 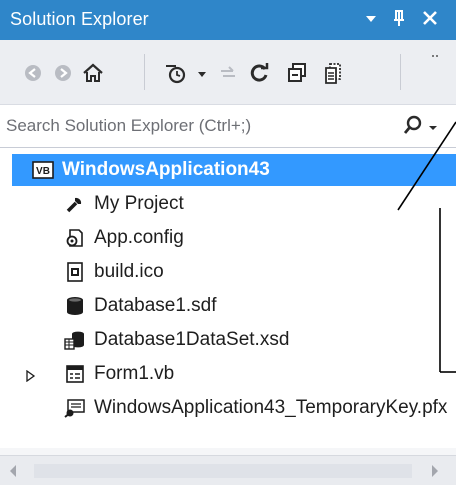 I want to click on refresh-icon, so click(x=259, y=72).